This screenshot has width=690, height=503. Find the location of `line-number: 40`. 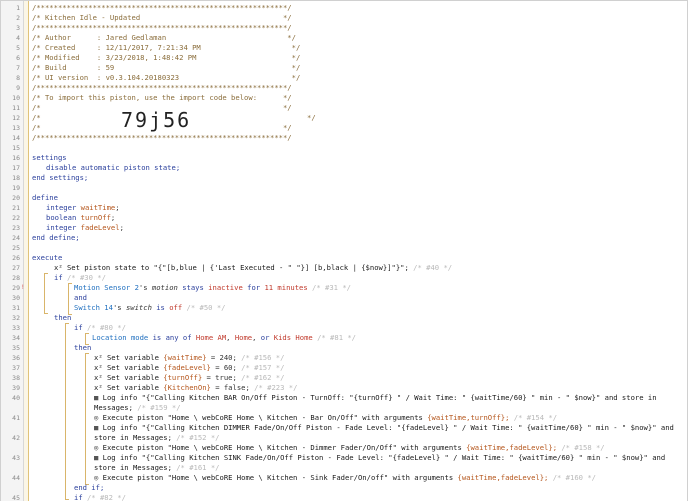

line-number: 40 is located at coordinates (16, 398).